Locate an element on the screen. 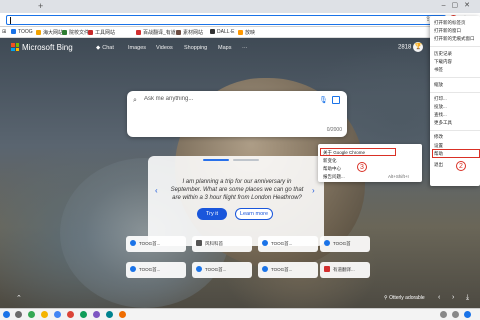 This screenshot has height=320, width=480. search-taskbar-icon is located at coordinates (18, 314).